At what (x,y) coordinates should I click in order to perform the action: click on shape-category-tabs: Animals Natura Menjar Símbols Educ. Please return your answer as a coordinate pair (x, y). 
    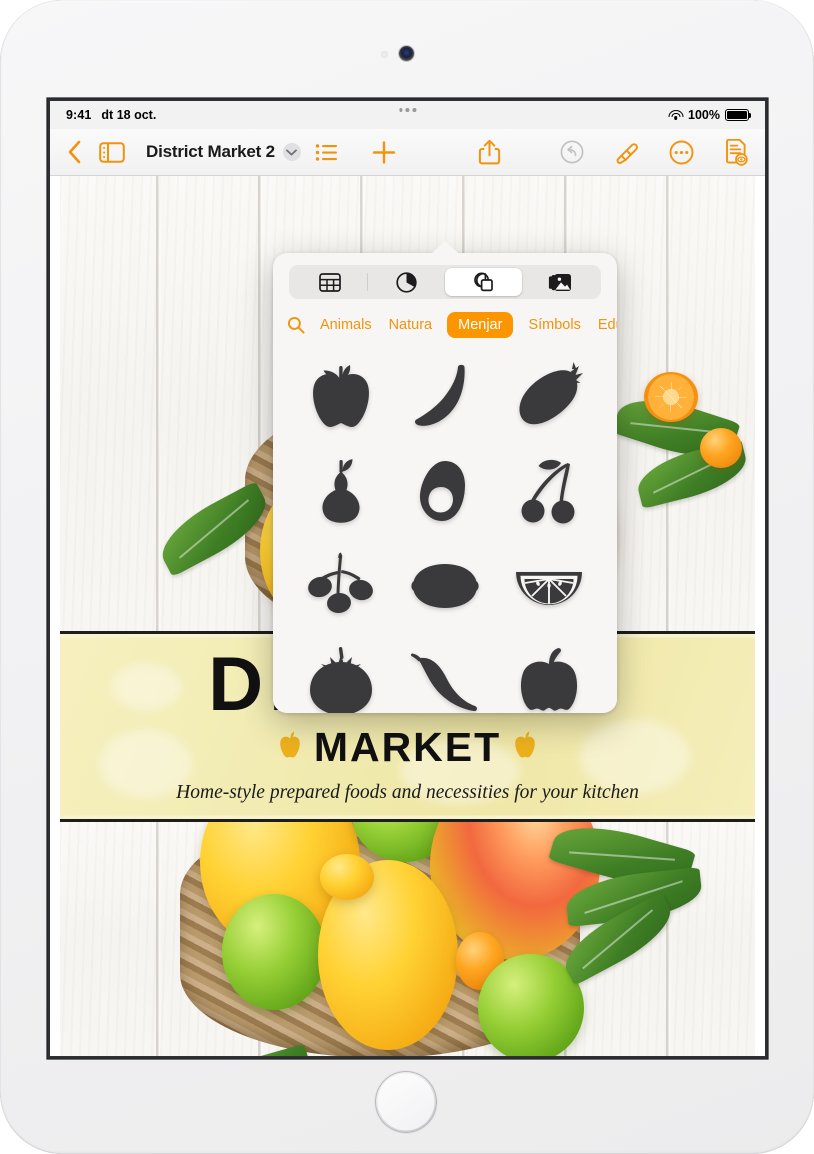
    Looking at the image, I should click on (445, 324).